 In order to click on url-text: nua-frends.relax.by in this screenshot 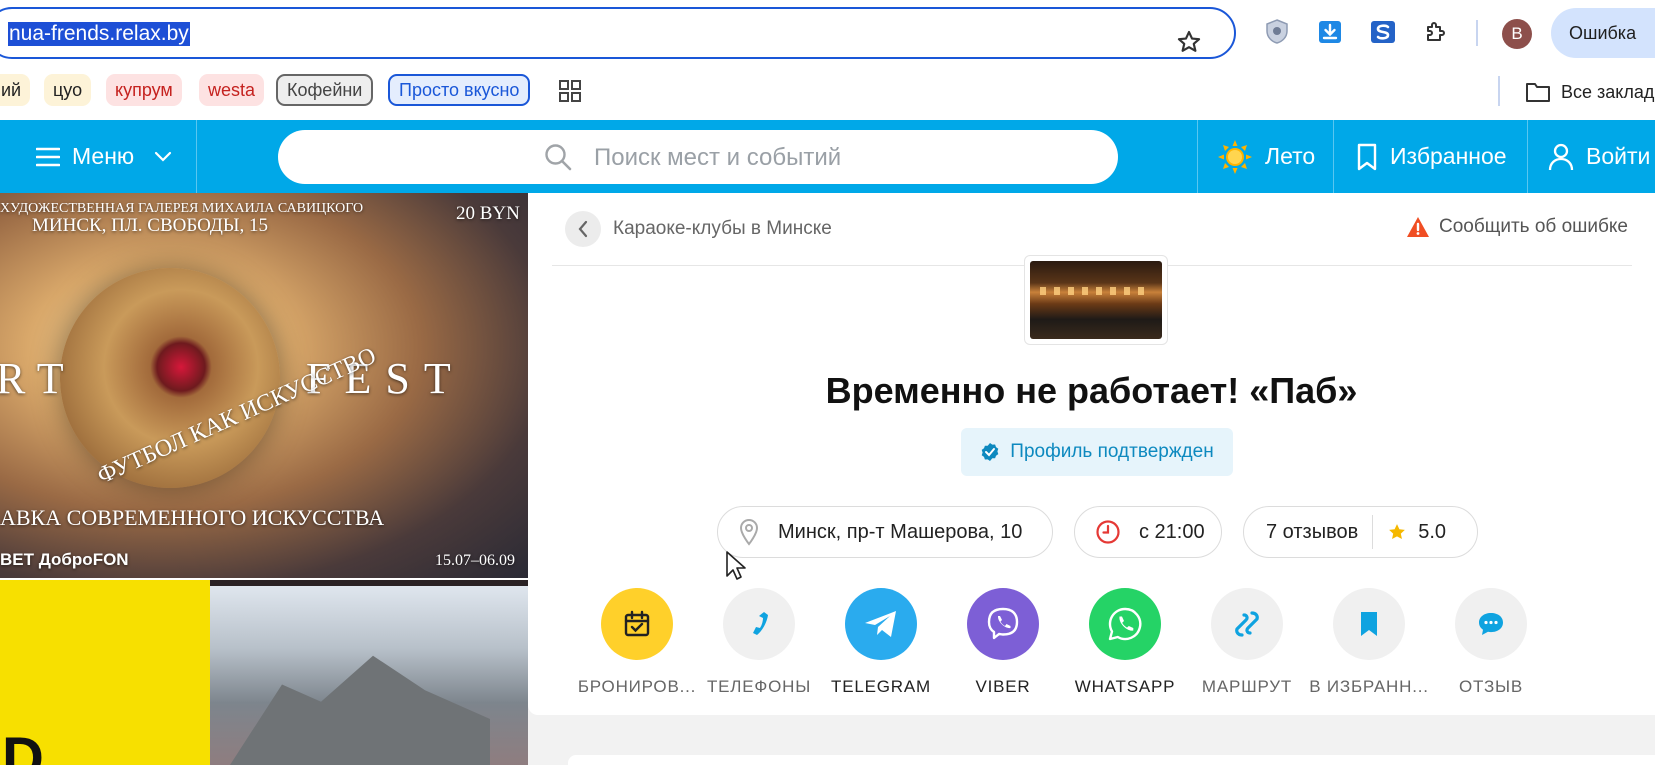, I will do `click(99, 34)`.